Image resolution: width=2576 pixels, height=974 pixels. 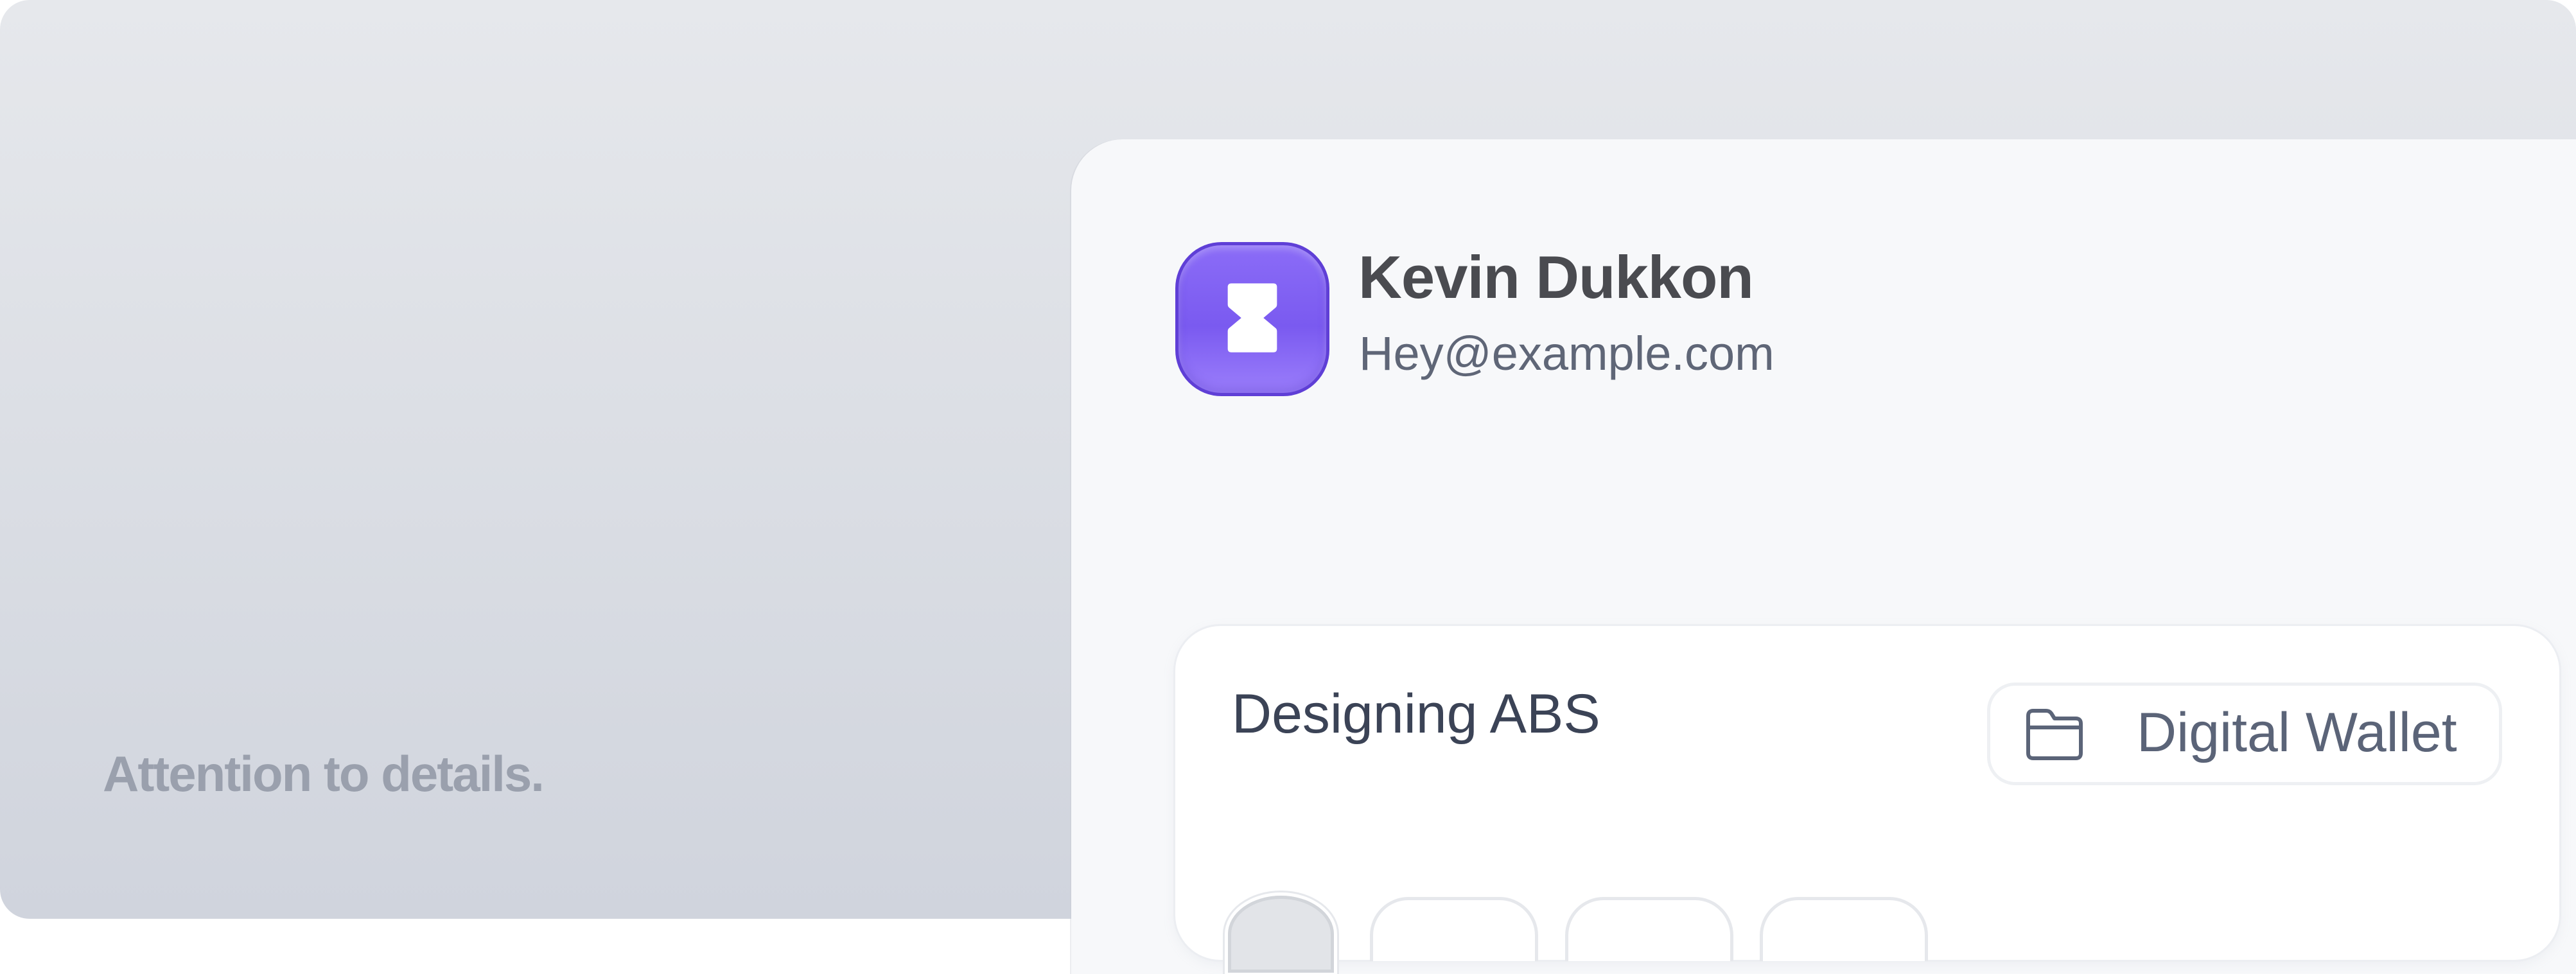 I want to click on caption-text: Attention to details., so click(x=324, y=773).